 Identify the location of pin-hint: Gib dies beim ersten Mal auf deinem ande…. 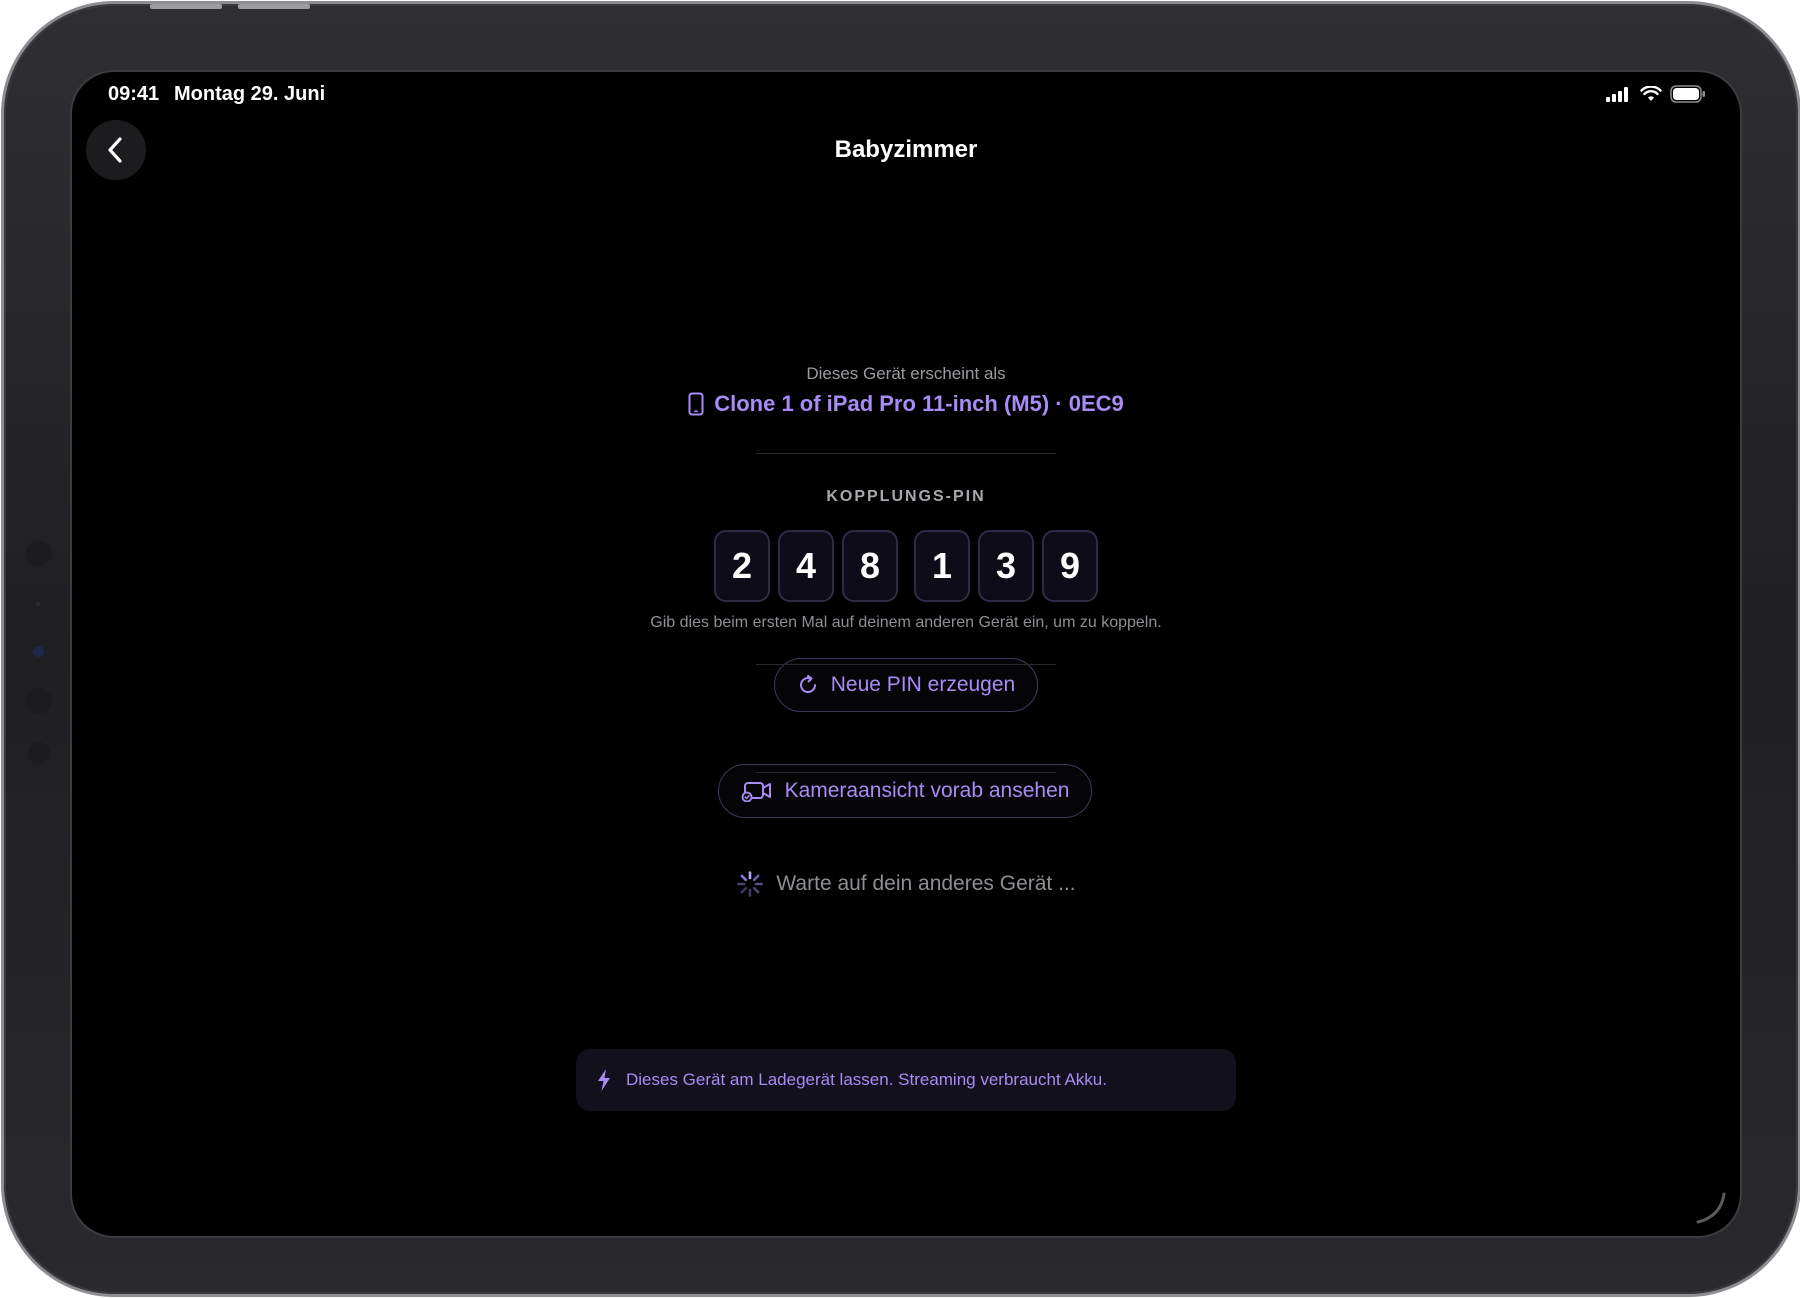
(906, 622).